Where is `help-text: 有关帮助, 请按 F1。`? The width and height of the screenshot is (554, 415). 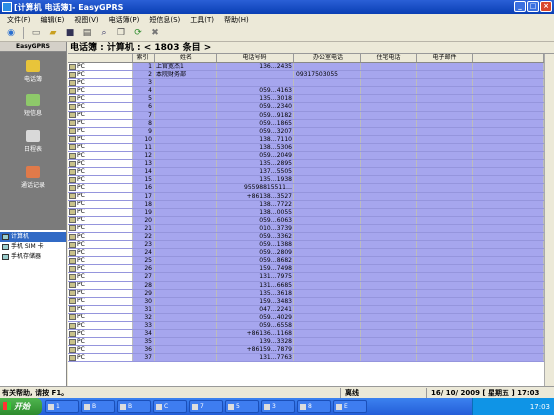 help-text: 有关帮助, 请按 F1。 is located at coordinates (35, 392).